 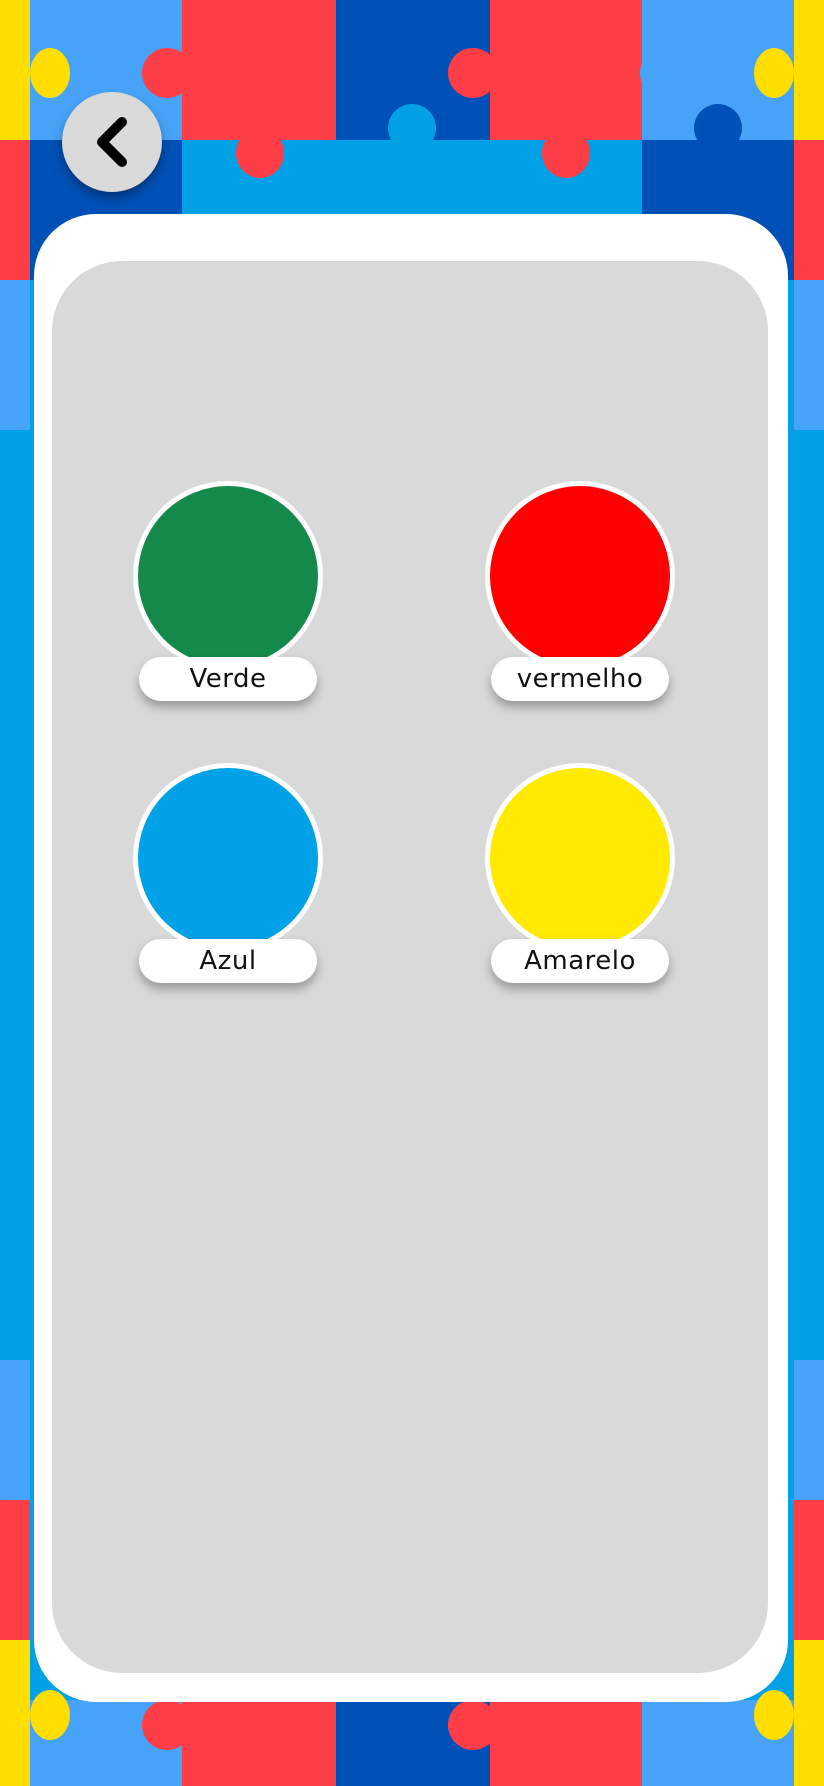 I want to click on color-label: Verde, so click(x=228, y=679).